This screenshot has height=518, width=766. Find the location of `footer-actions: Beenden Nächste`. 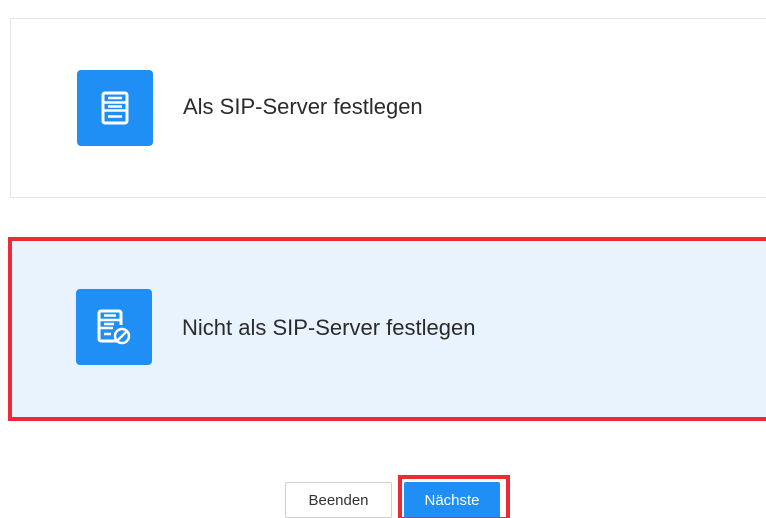

footer-actions: Beenden Nächste is located at coordinates (392, 500).